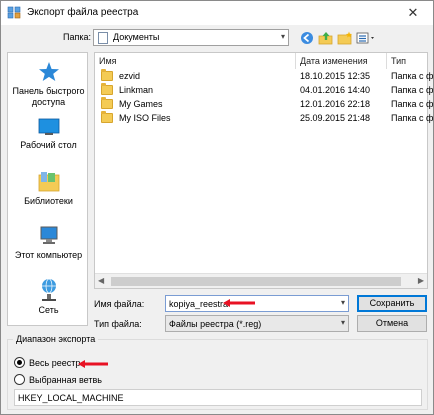 Image resolution: width=434 pixels, height=415 pixels. I want to click on new-folder-button, so click(345, 38).